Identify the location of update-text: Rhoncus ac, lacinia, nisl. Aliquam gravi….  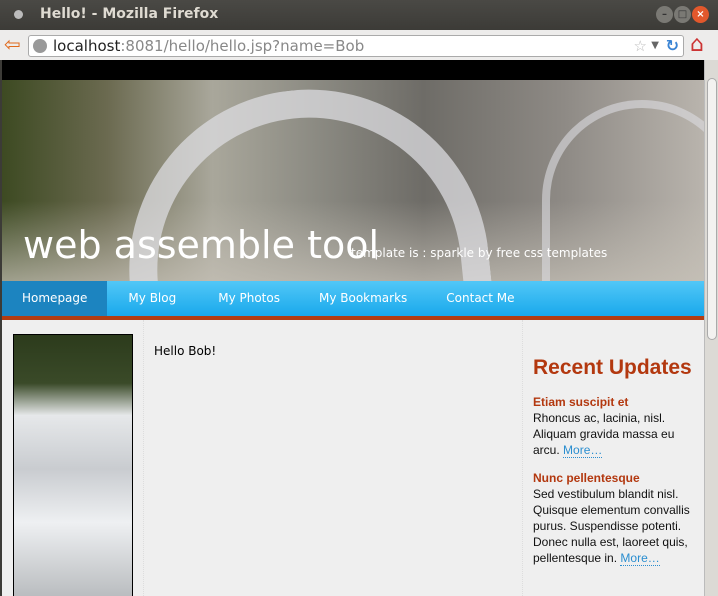
(604, 434).